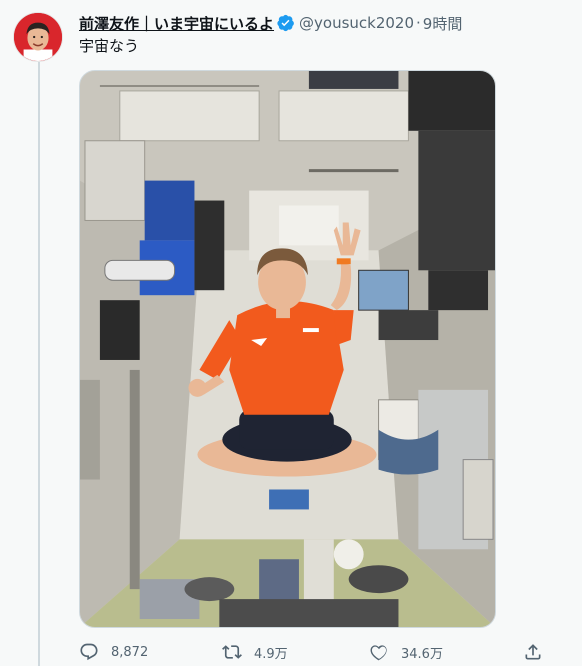 The width and height of the screenshot is (582, 666). I want to click on user-handle: @yousuck2020, so click(356, 23).